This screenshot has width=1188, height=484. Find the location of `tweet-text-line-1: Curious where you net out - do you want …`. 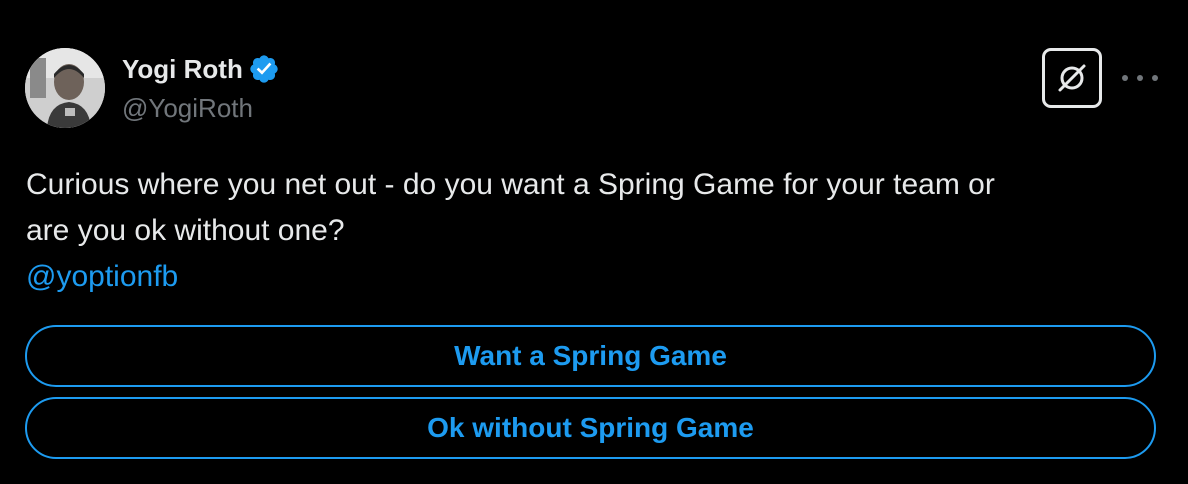

tweet-text-line-1: Curious where you net out - do you want … is located at coordinates (510, 184).